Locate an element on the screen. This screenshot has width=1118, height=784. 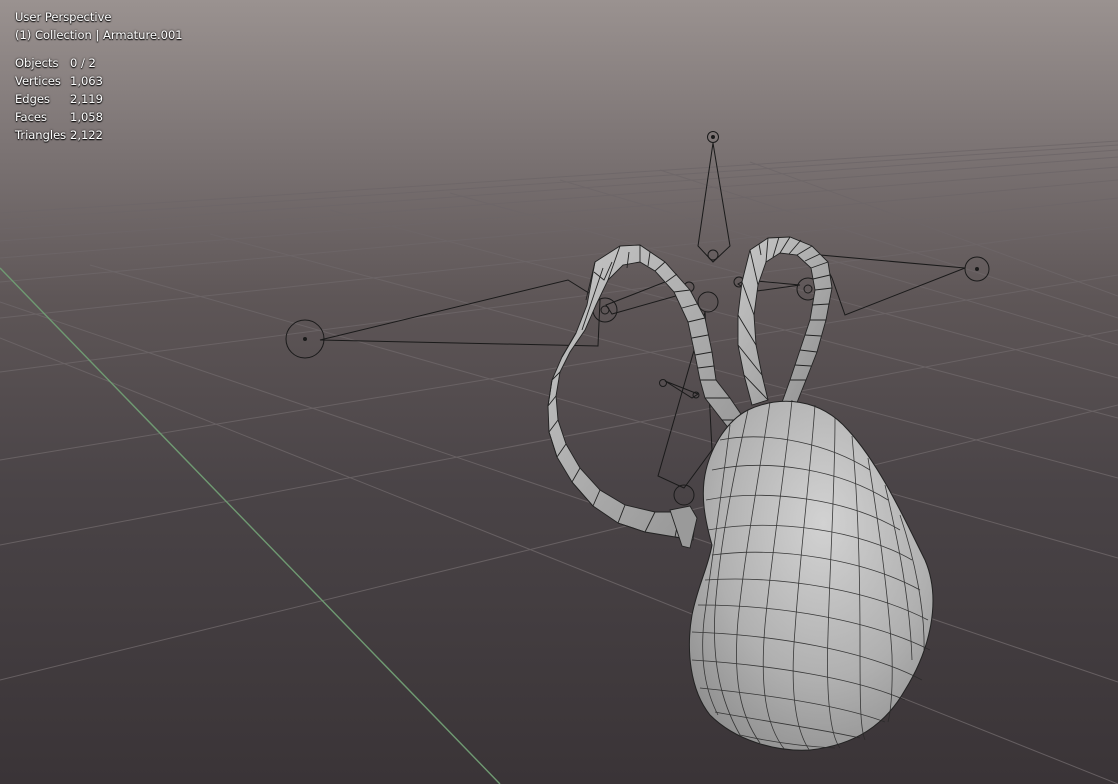
stat-row-edges: Edges 2,119 is located at coordinates (99, 99).